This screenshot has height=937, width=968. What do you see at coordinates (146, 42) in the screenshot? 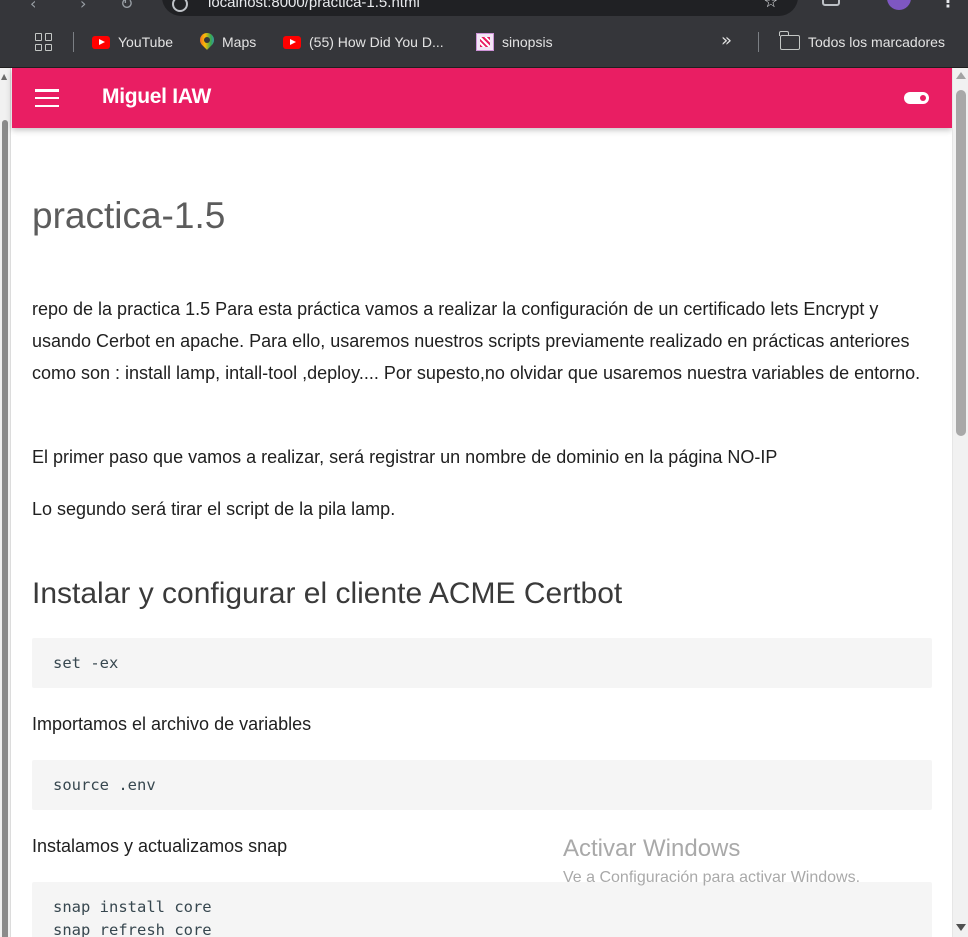
I see `bookmark-label: YouTube` at bounding box center [146, 42].